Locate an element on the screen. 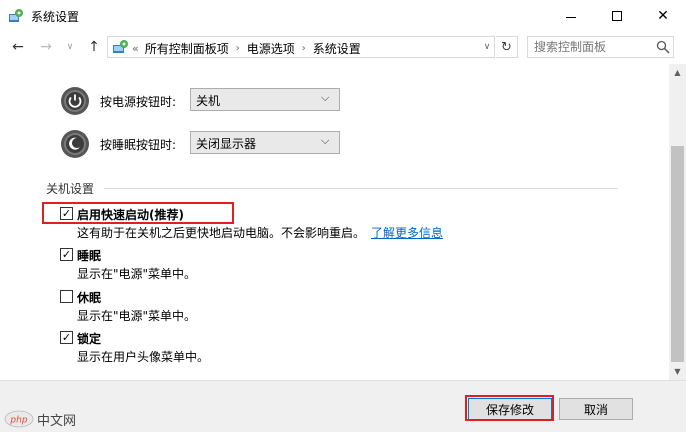 Image resolution: width=686 pixels, height=432 pixels. minimize-icon is located at coordinates (571, 17).